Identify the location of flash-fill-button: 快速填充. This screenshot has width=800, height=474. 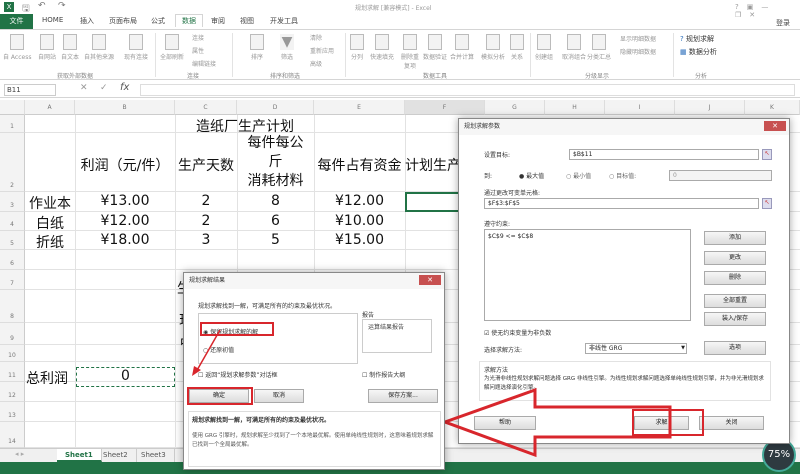
(382, 47).